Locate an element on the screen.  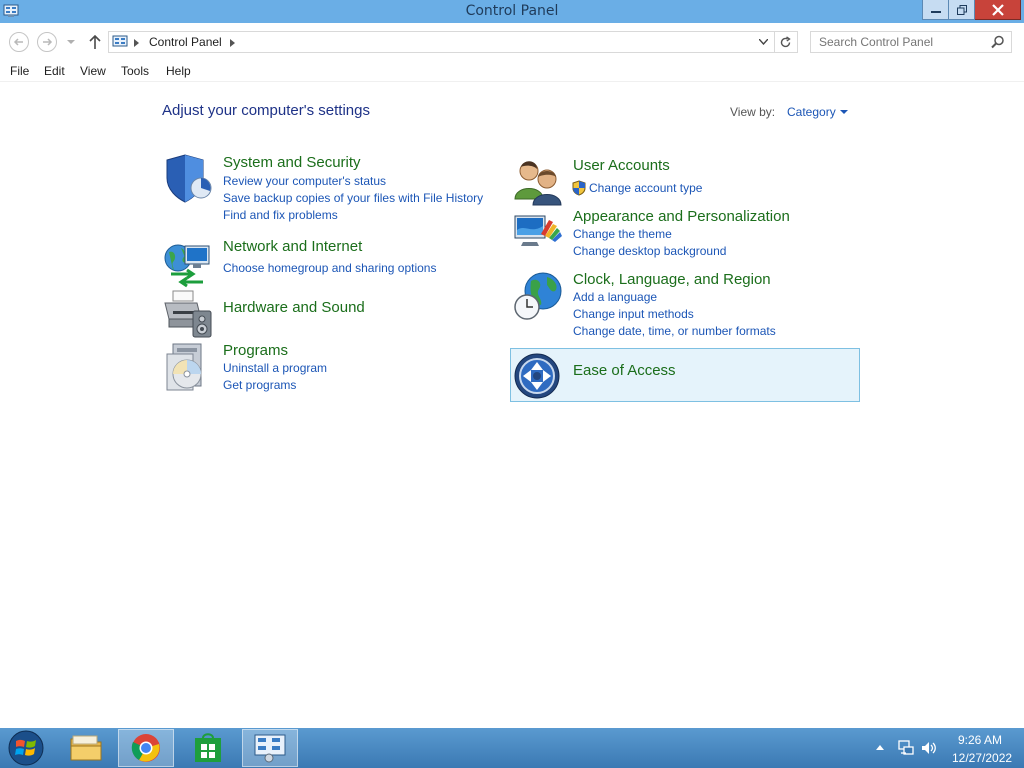
start-button is located at coordinates (26, 748).